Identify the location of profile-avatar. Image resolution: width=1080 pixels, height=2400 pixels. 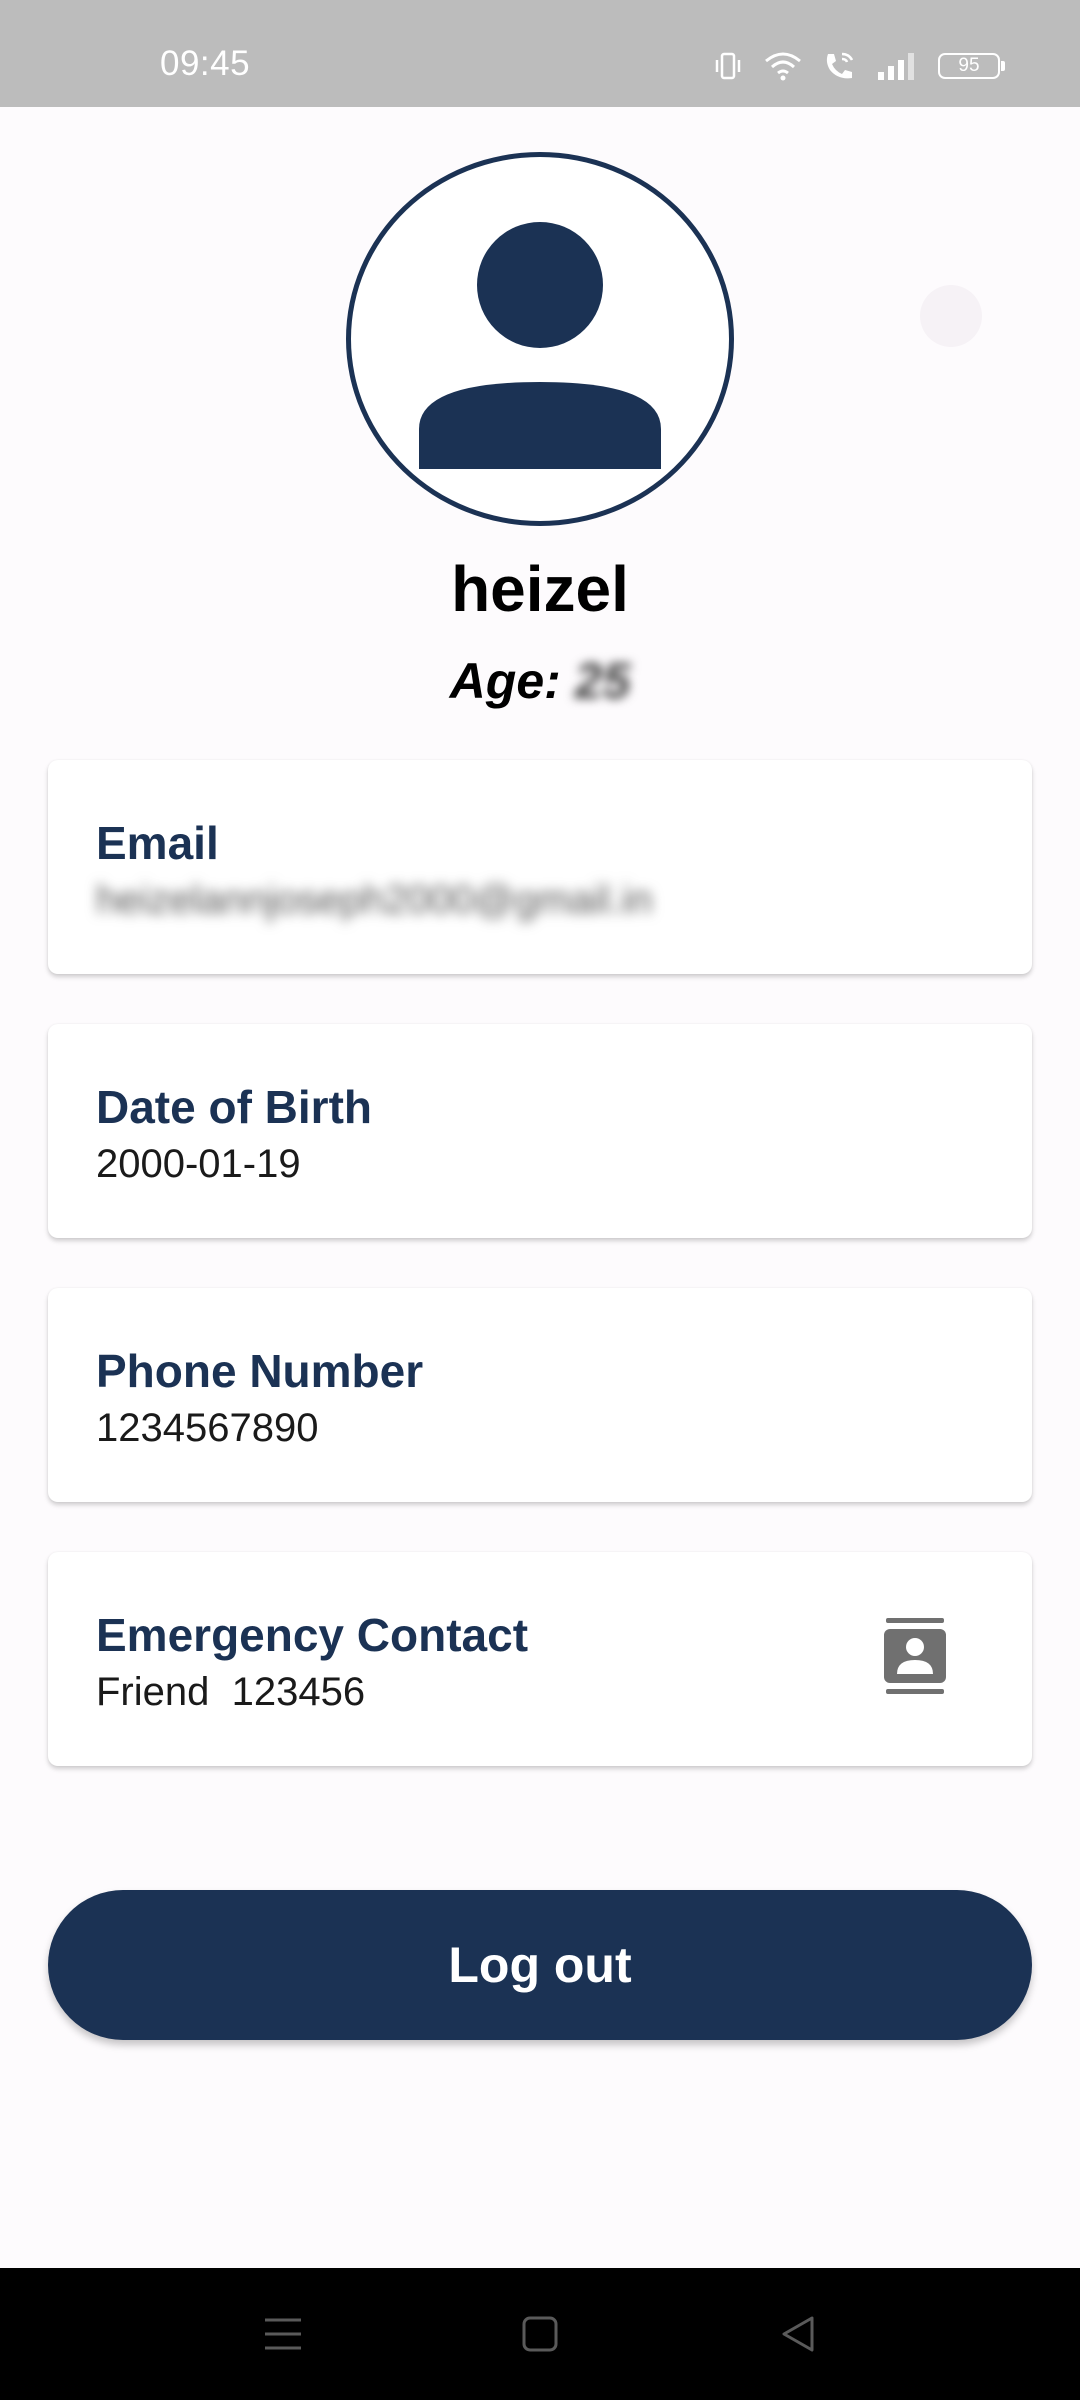
(540, 339).